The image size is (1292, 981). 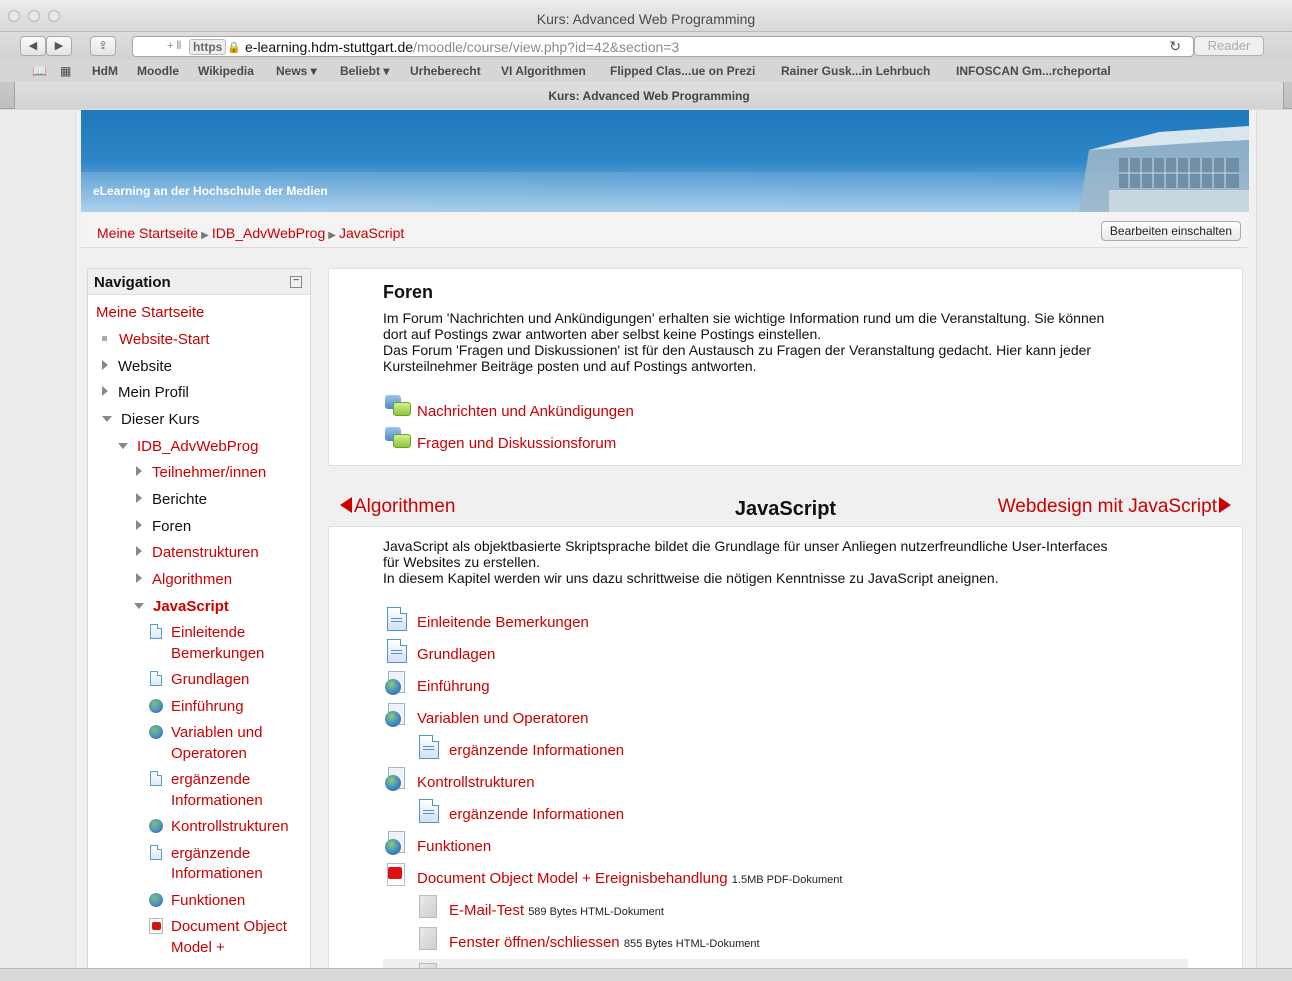 I want to click on nav-site-home: Website-Start, so click(x=156, y=340).